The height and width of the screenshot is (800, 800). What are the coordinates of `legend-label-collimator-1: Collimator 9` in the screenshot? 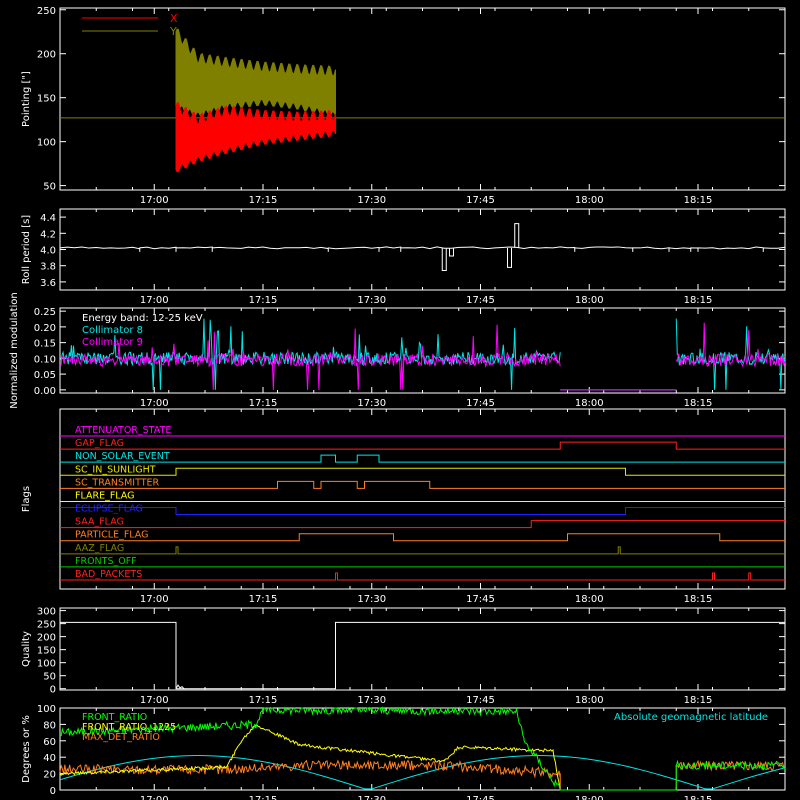 It's located at (112, 342).